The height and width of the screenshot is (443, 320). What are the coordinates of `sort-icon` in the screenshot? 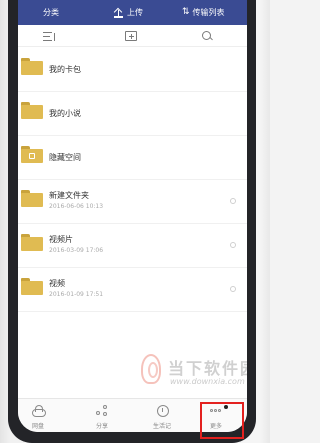 It's located at (50, 36).